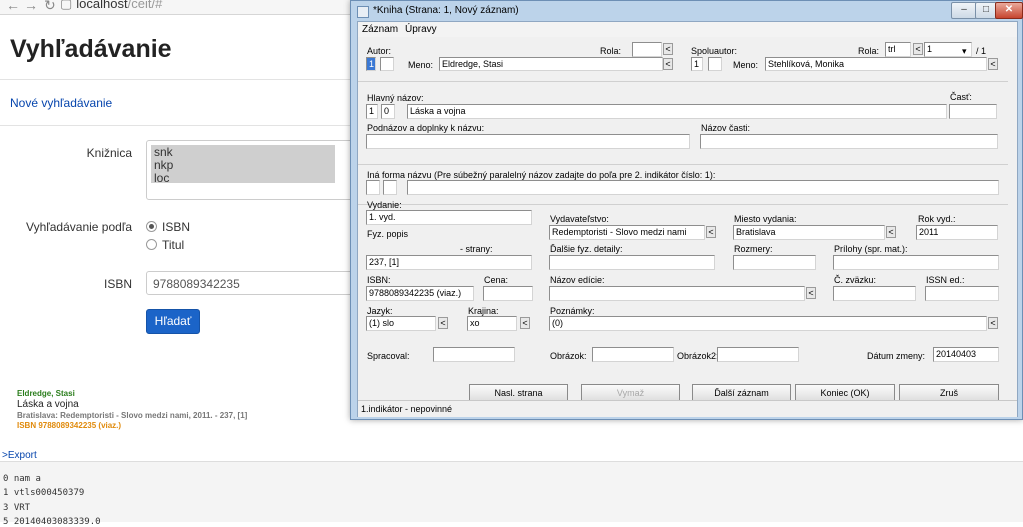  I want to click on spoluautor-name-field: Stehlíková, Monika, so click(876, 64).